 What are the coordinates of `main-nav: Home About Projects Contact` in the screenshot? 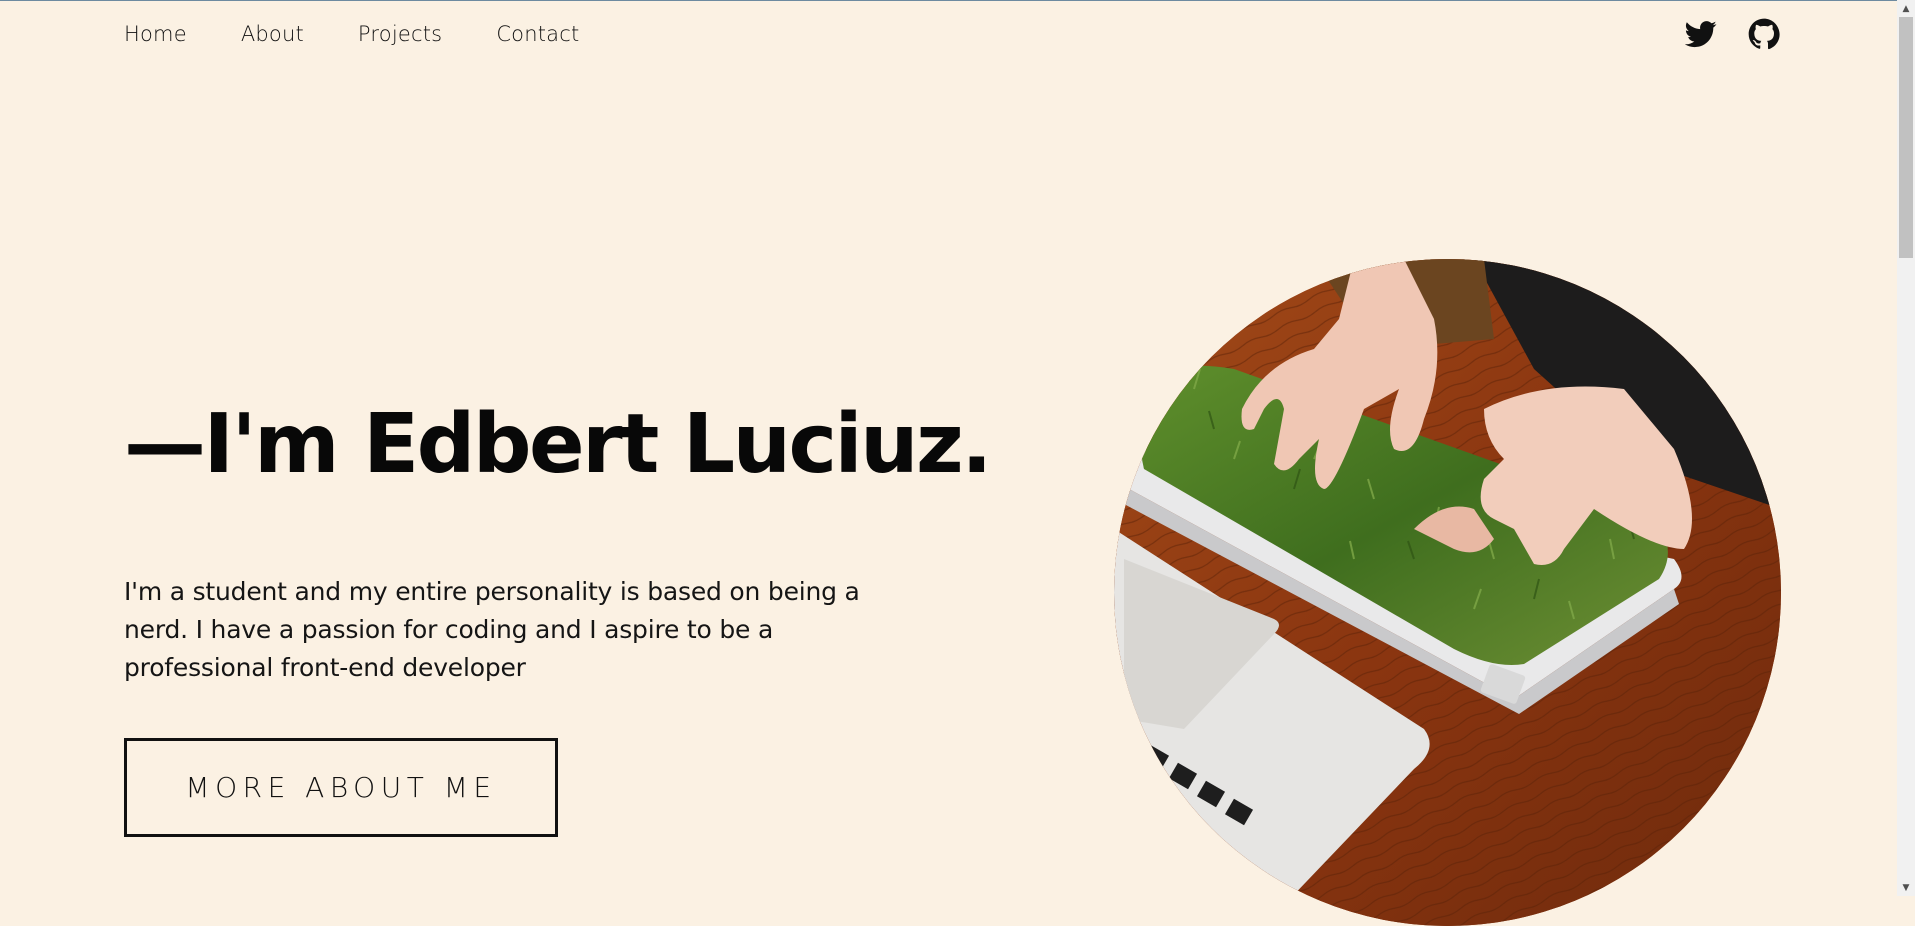 It's located at (351, 34).